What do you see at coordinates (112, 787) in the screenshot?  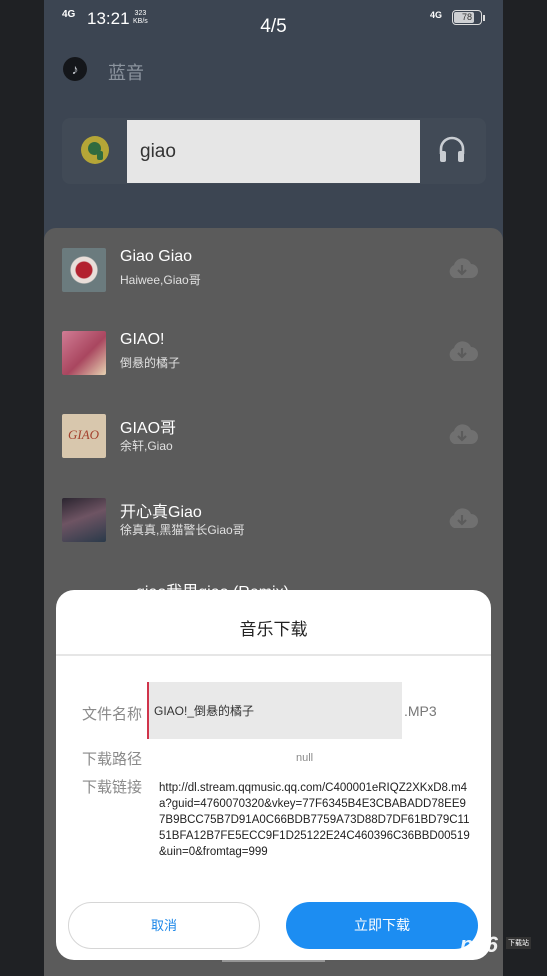 I see `download-link-label: 下载链接` at bounding box center [112, 787].